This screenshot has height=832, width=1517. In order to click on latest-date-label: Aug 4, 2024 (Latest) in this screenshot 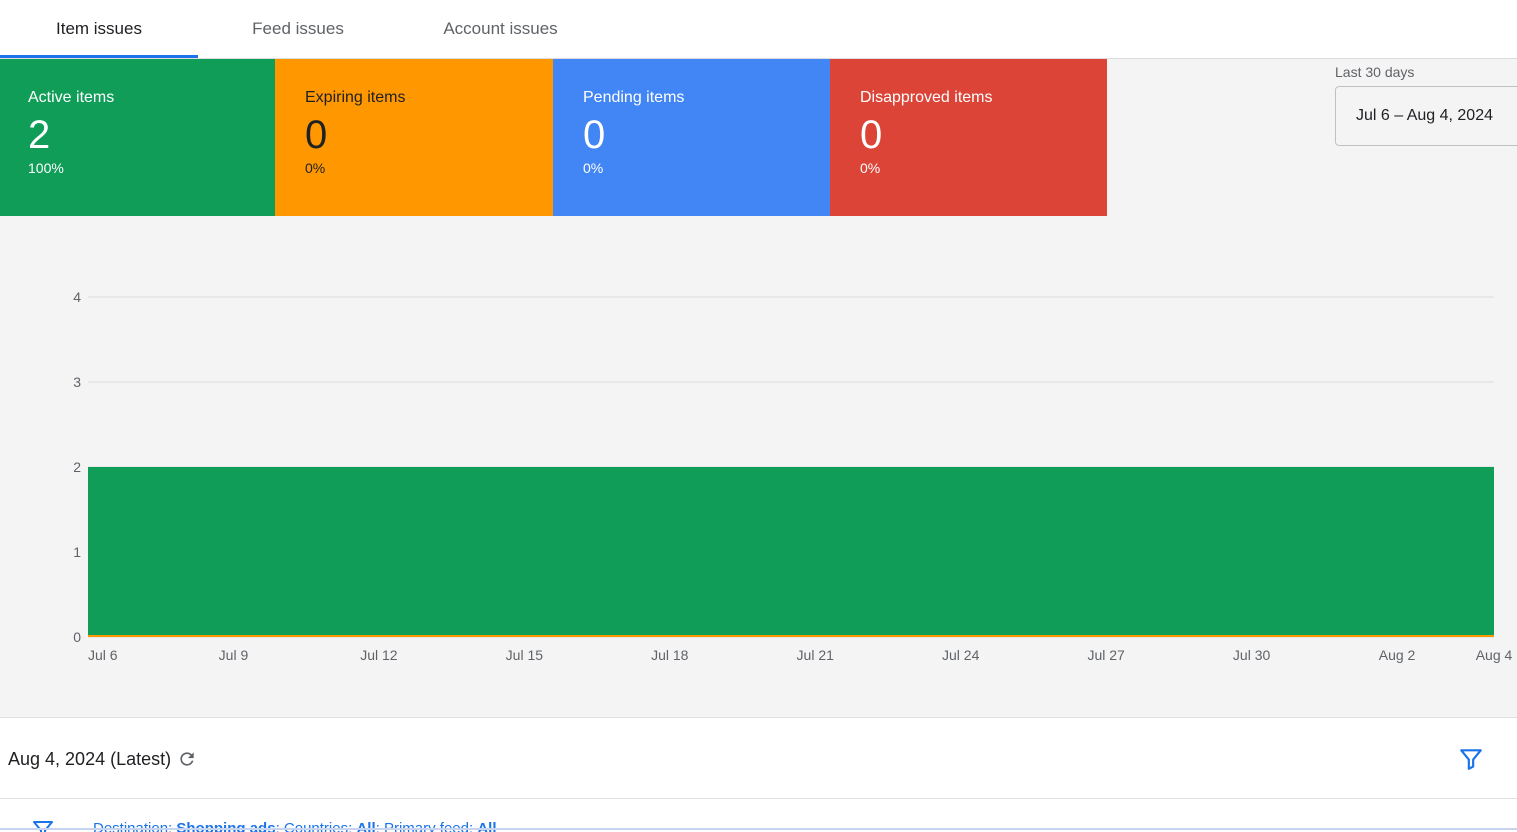, I will do `click(90, 759)`.